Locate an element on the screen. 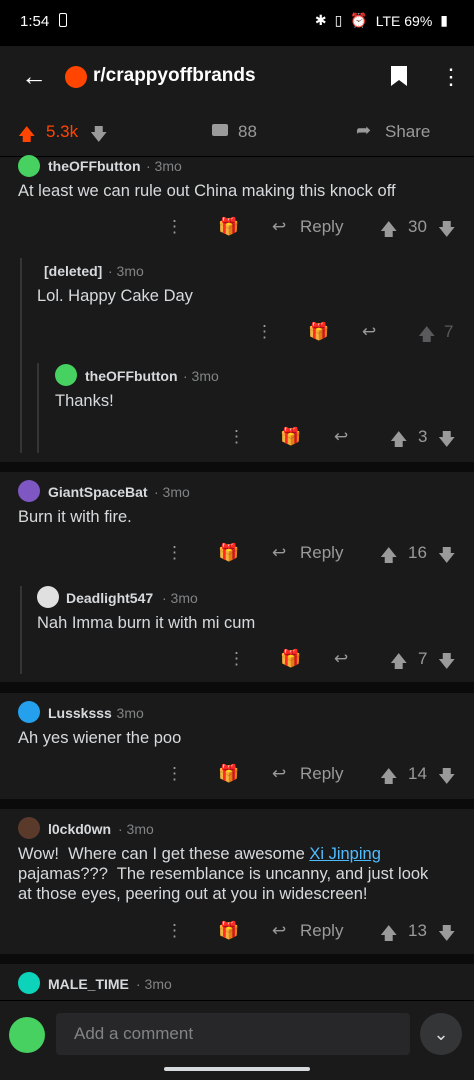 Image resolution: width=474 pixels, height=1080 pixels. comment-score: 13 is located at coordinates (417, 930).